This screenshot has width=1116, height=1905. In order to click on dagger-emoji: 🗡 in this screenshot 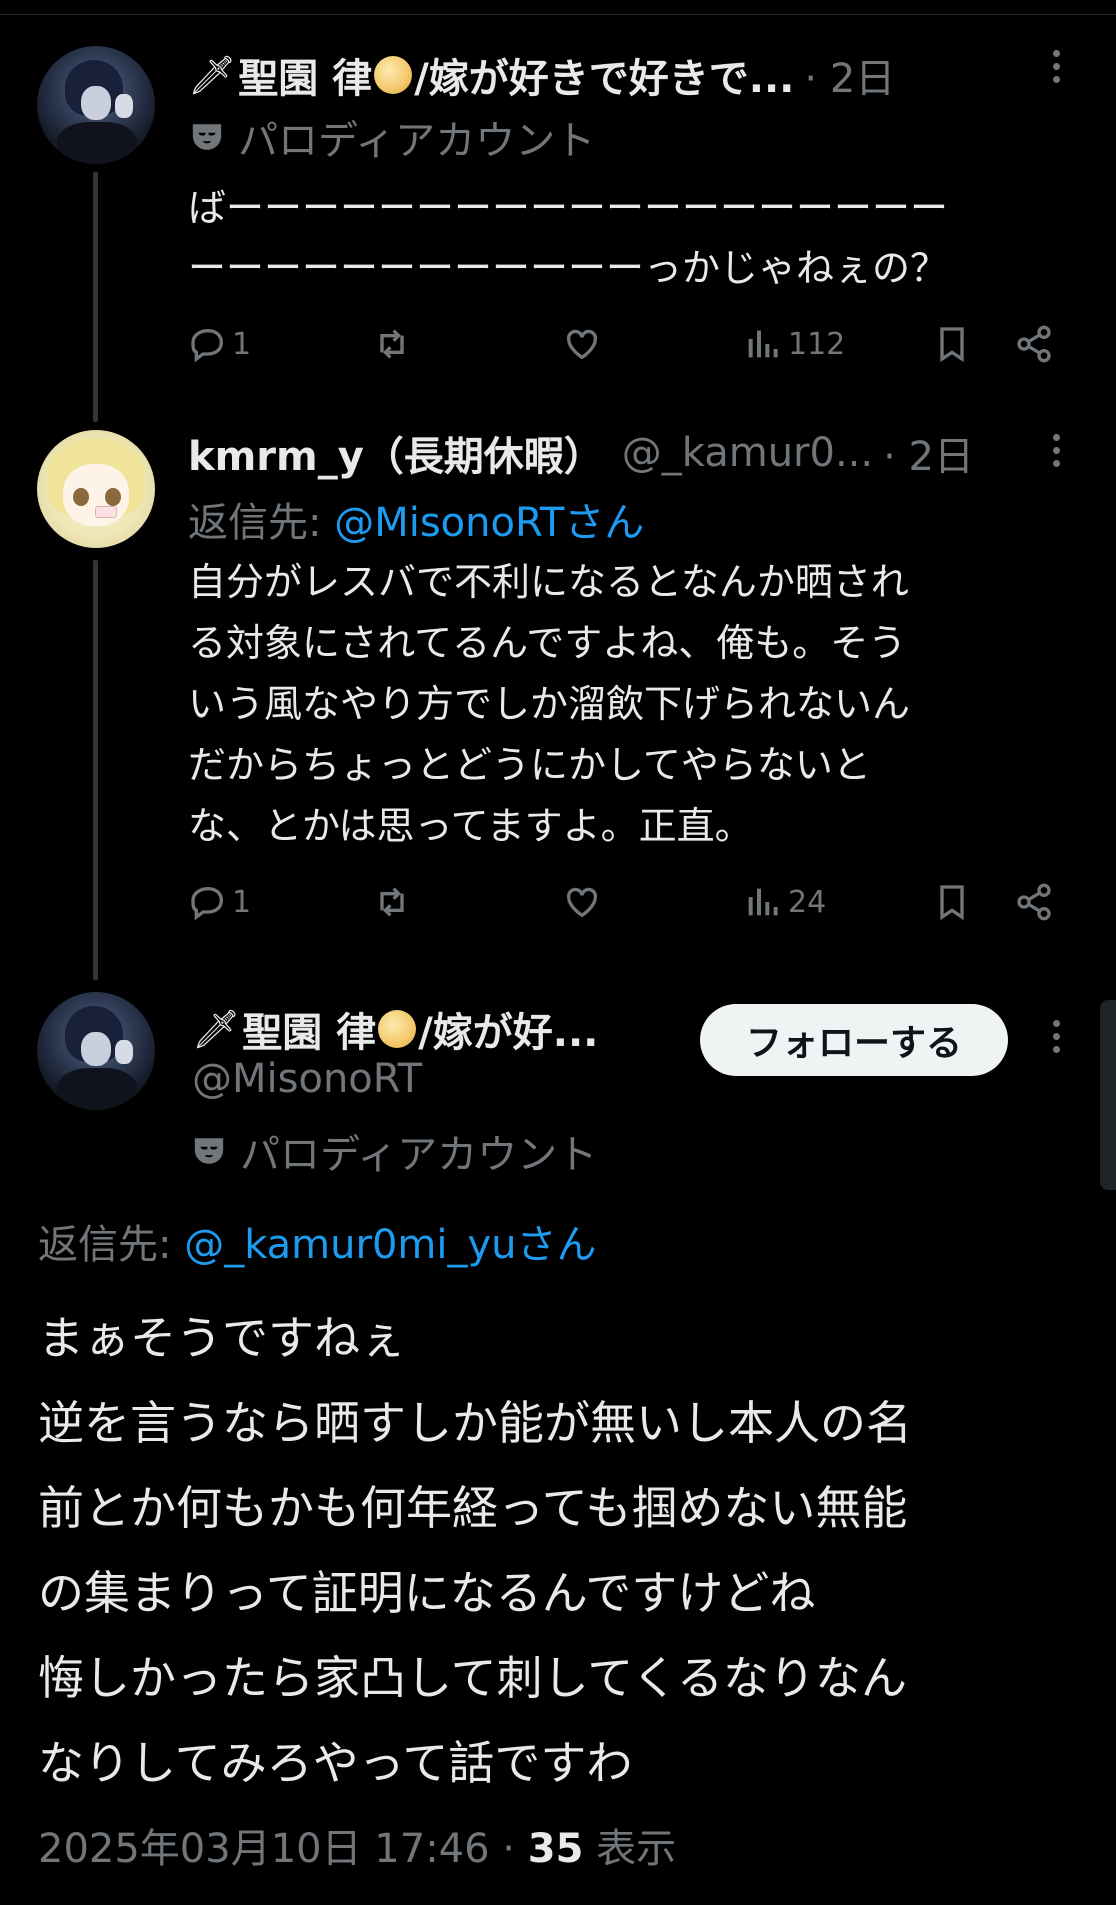, I will do `click(216, 1029)`.